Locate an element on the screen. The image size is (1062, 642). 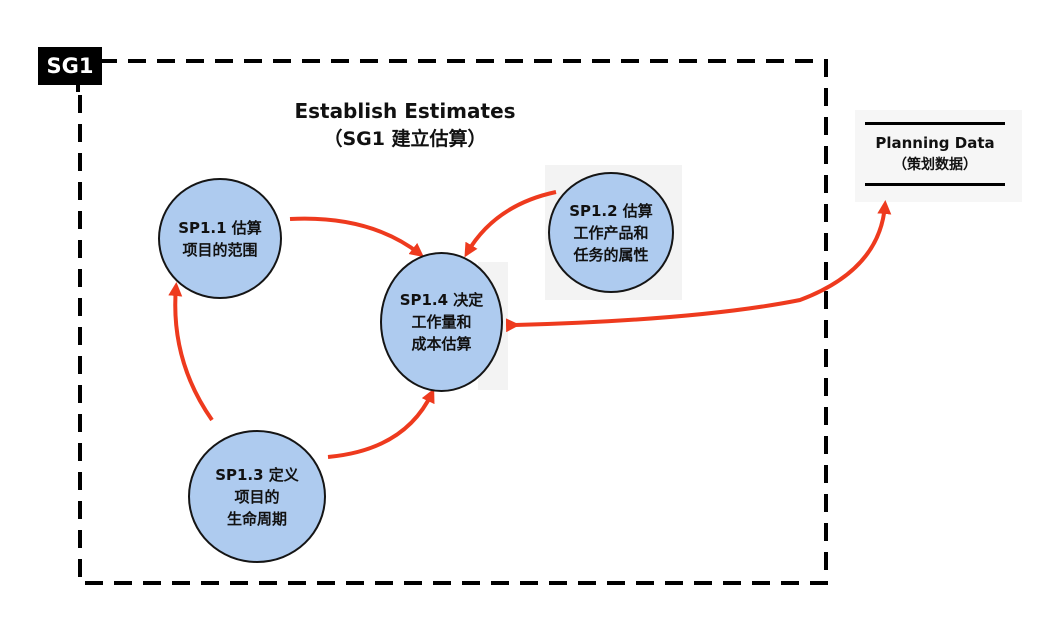
node-sp14: SP1.4 决定 工作量和 成本估算 is located at coordinates (441, 322).